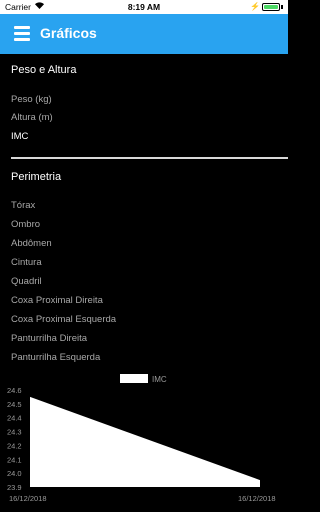  Describe the element at coordinates (14, 487) in the screenshot. I see `y-tick-label: 23.9` at that location.